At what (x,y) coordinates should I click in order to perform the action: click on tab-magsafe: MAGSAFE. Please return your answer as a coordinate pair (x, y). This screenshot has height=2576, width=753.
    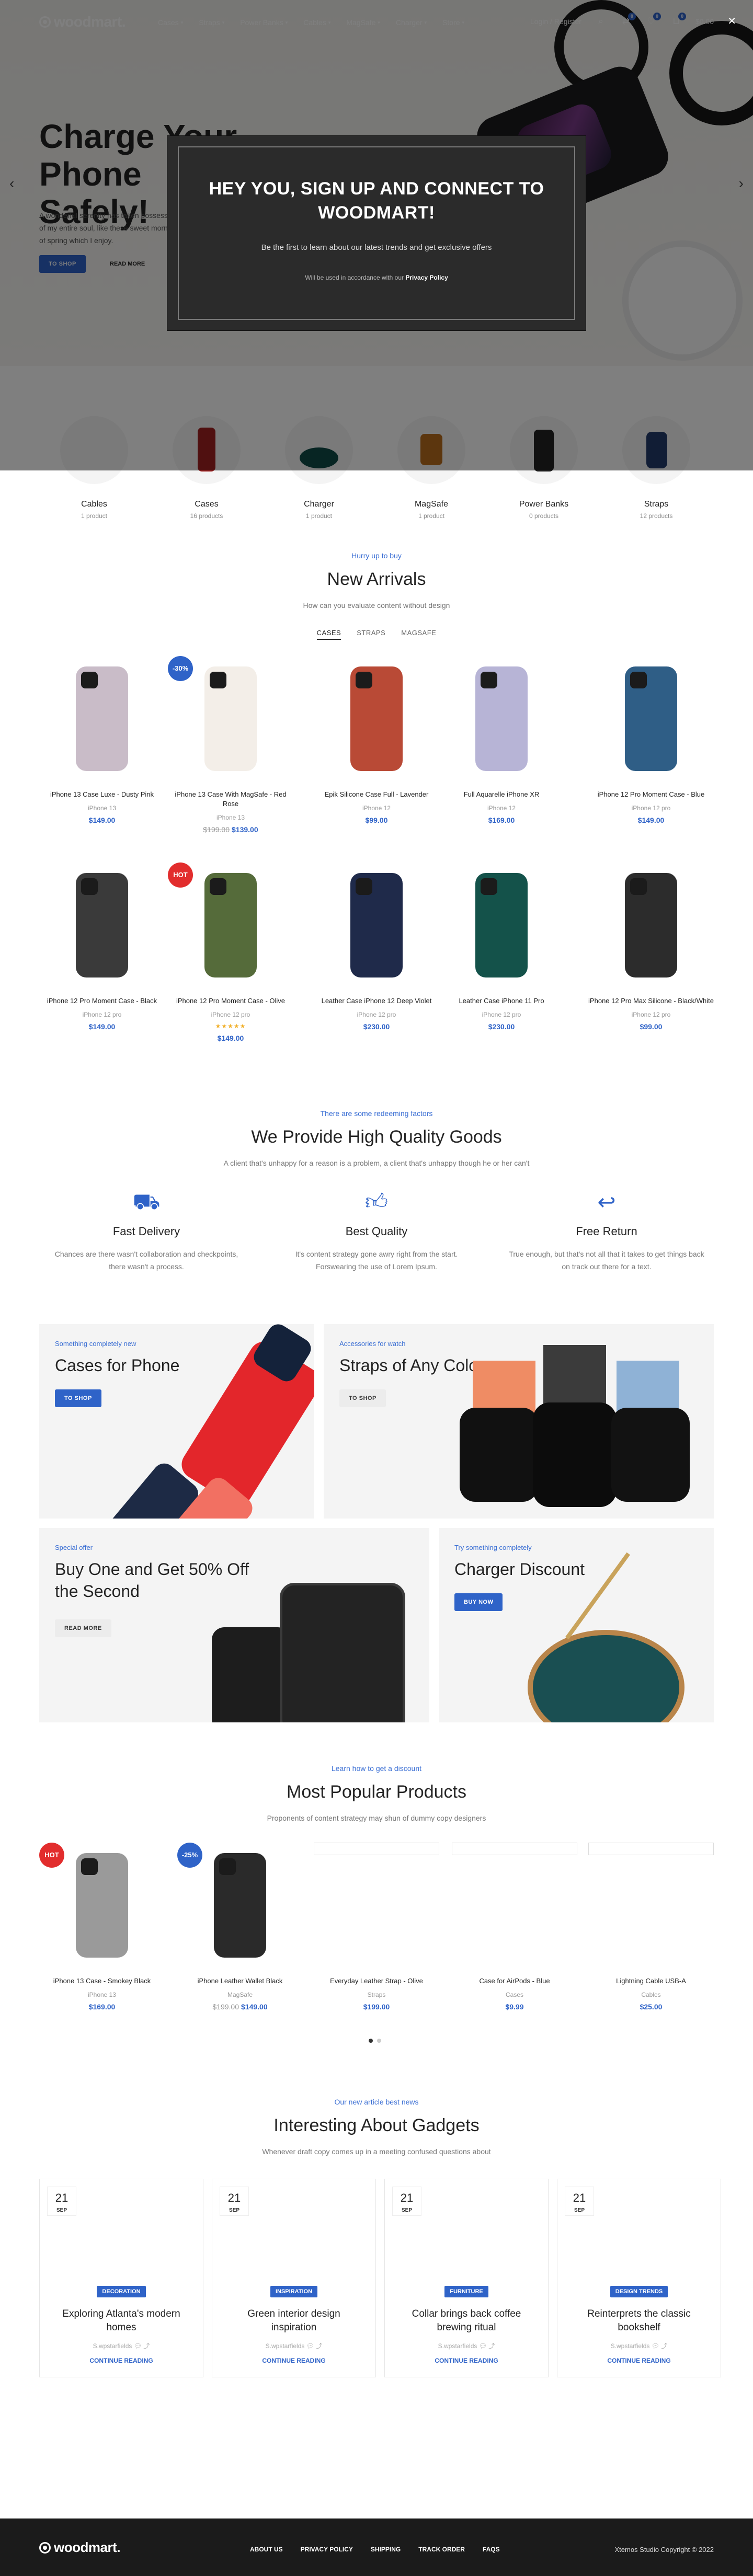
    Looking at the image, I should click on (418, 634).